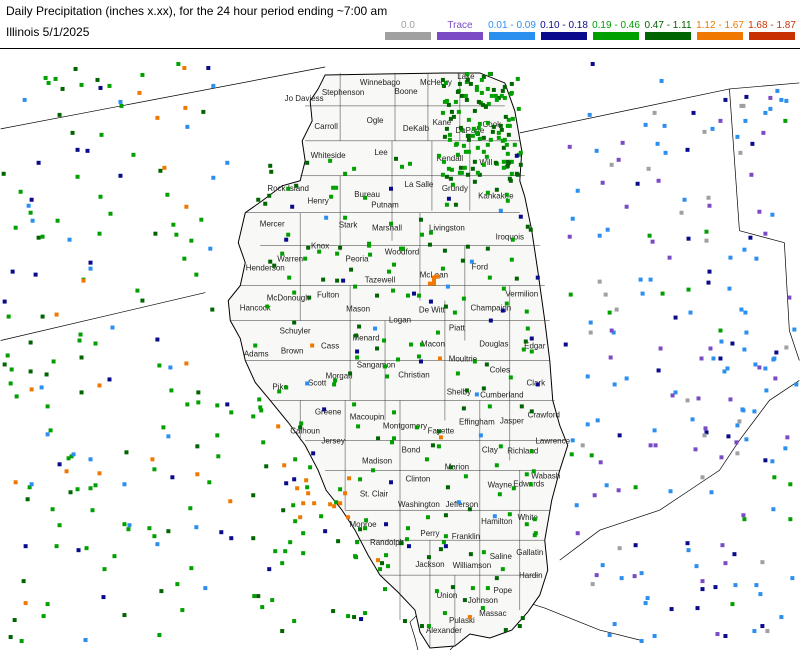  What do you see at coordinates (429, 533) in the screenshot?
I see `county-label: Perry` at bounding box center [429, 533].